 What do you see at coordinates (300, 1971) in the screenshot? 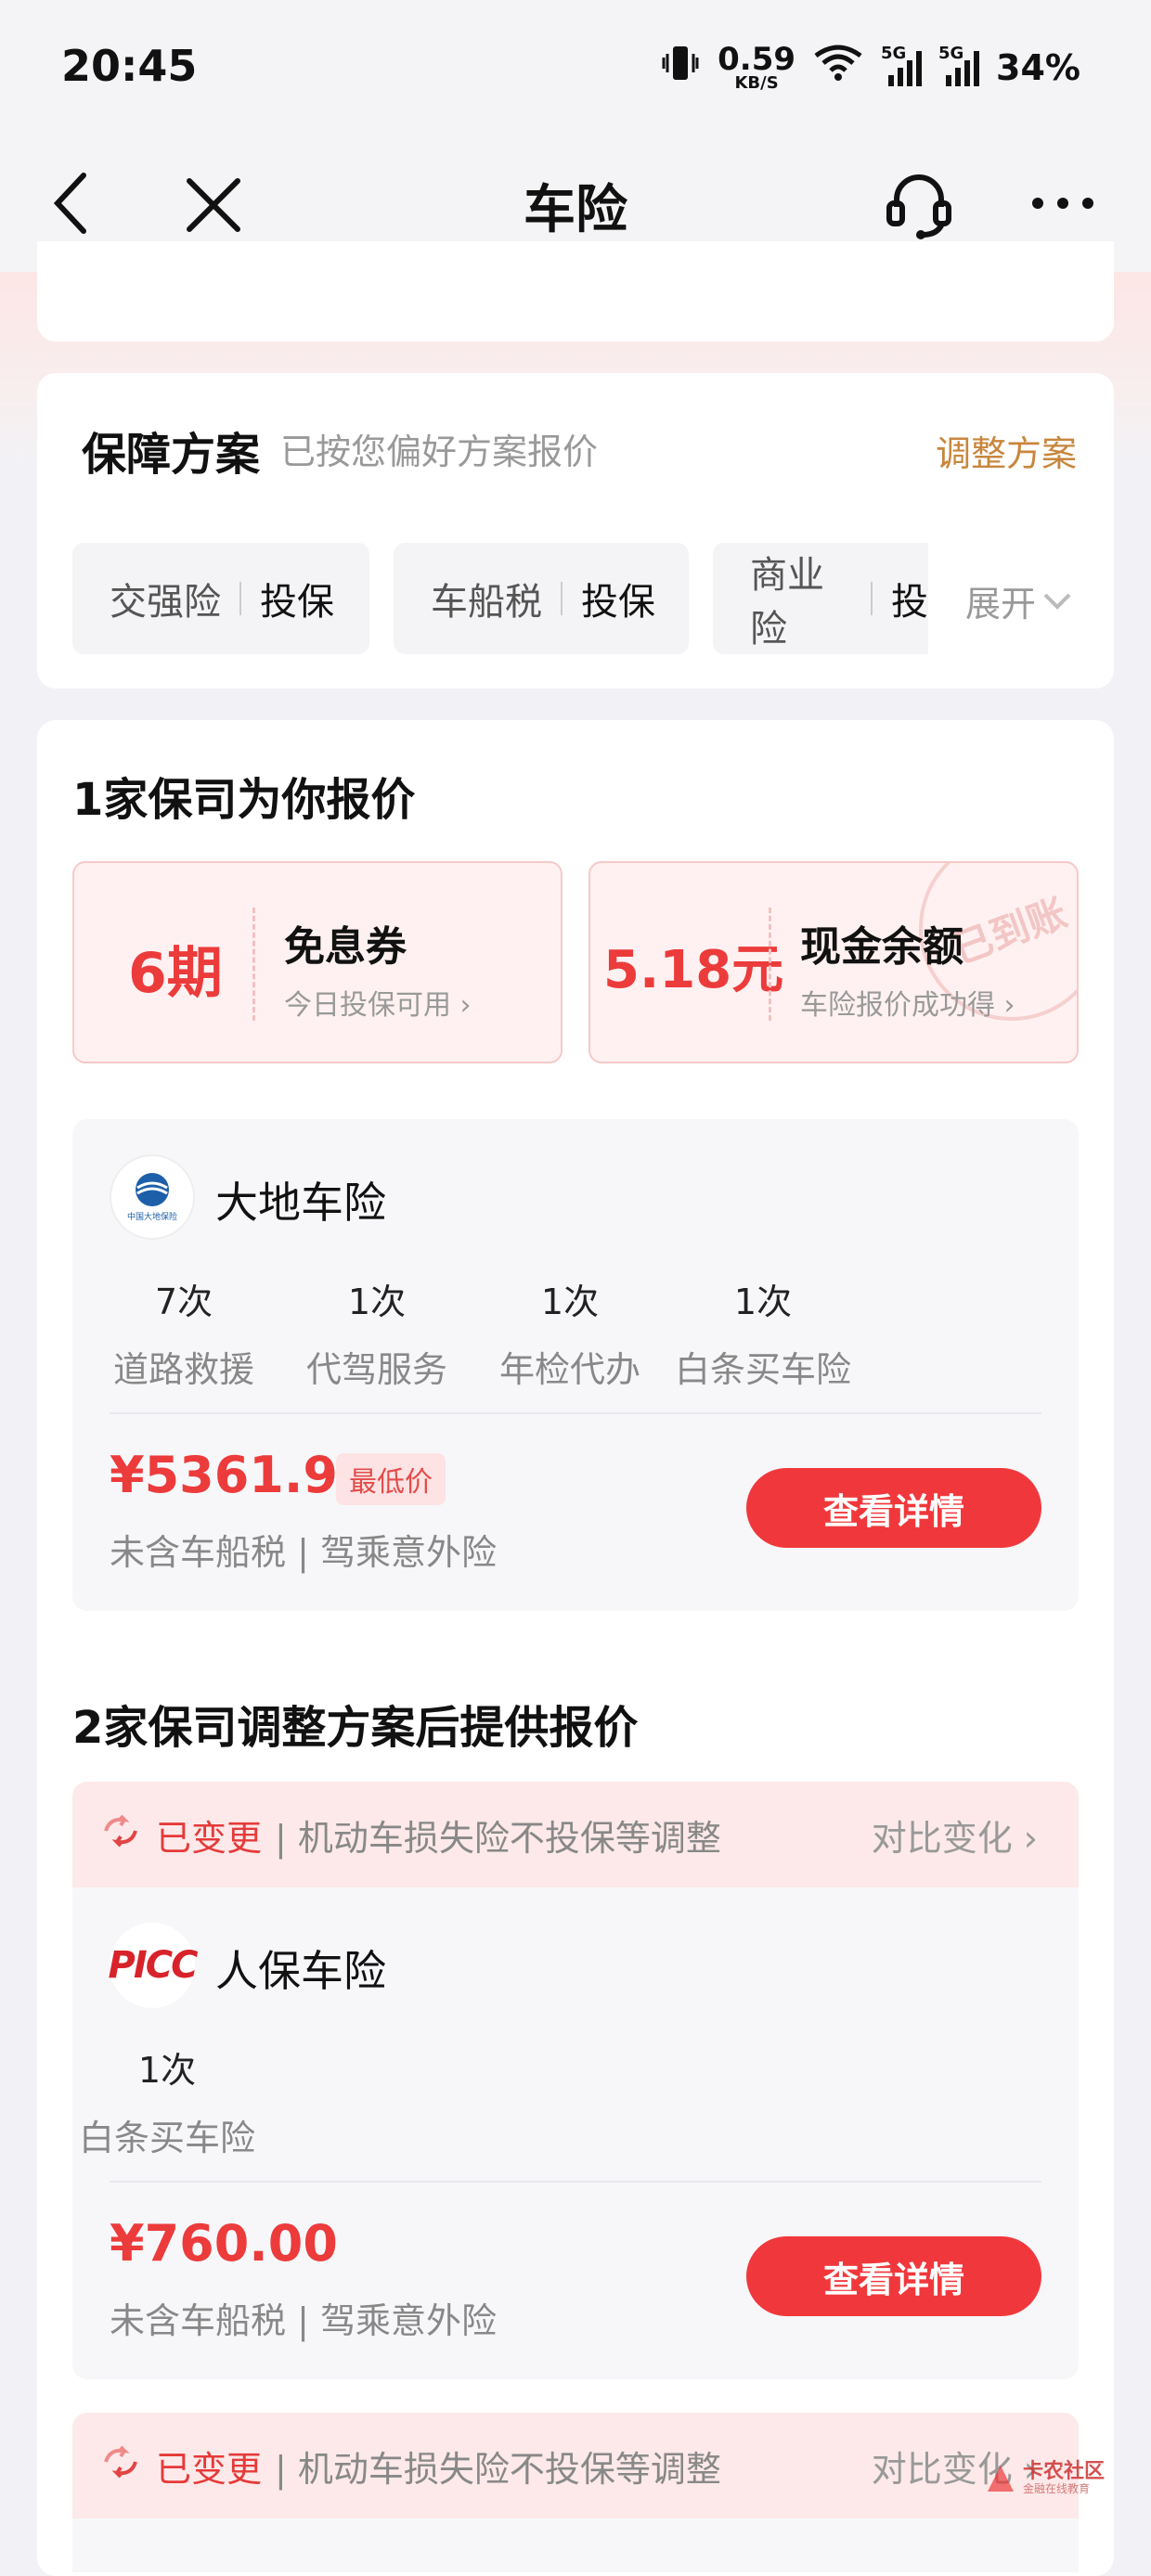
I see `insurer-name: 人保车险` at bounding box center [300, 1971].